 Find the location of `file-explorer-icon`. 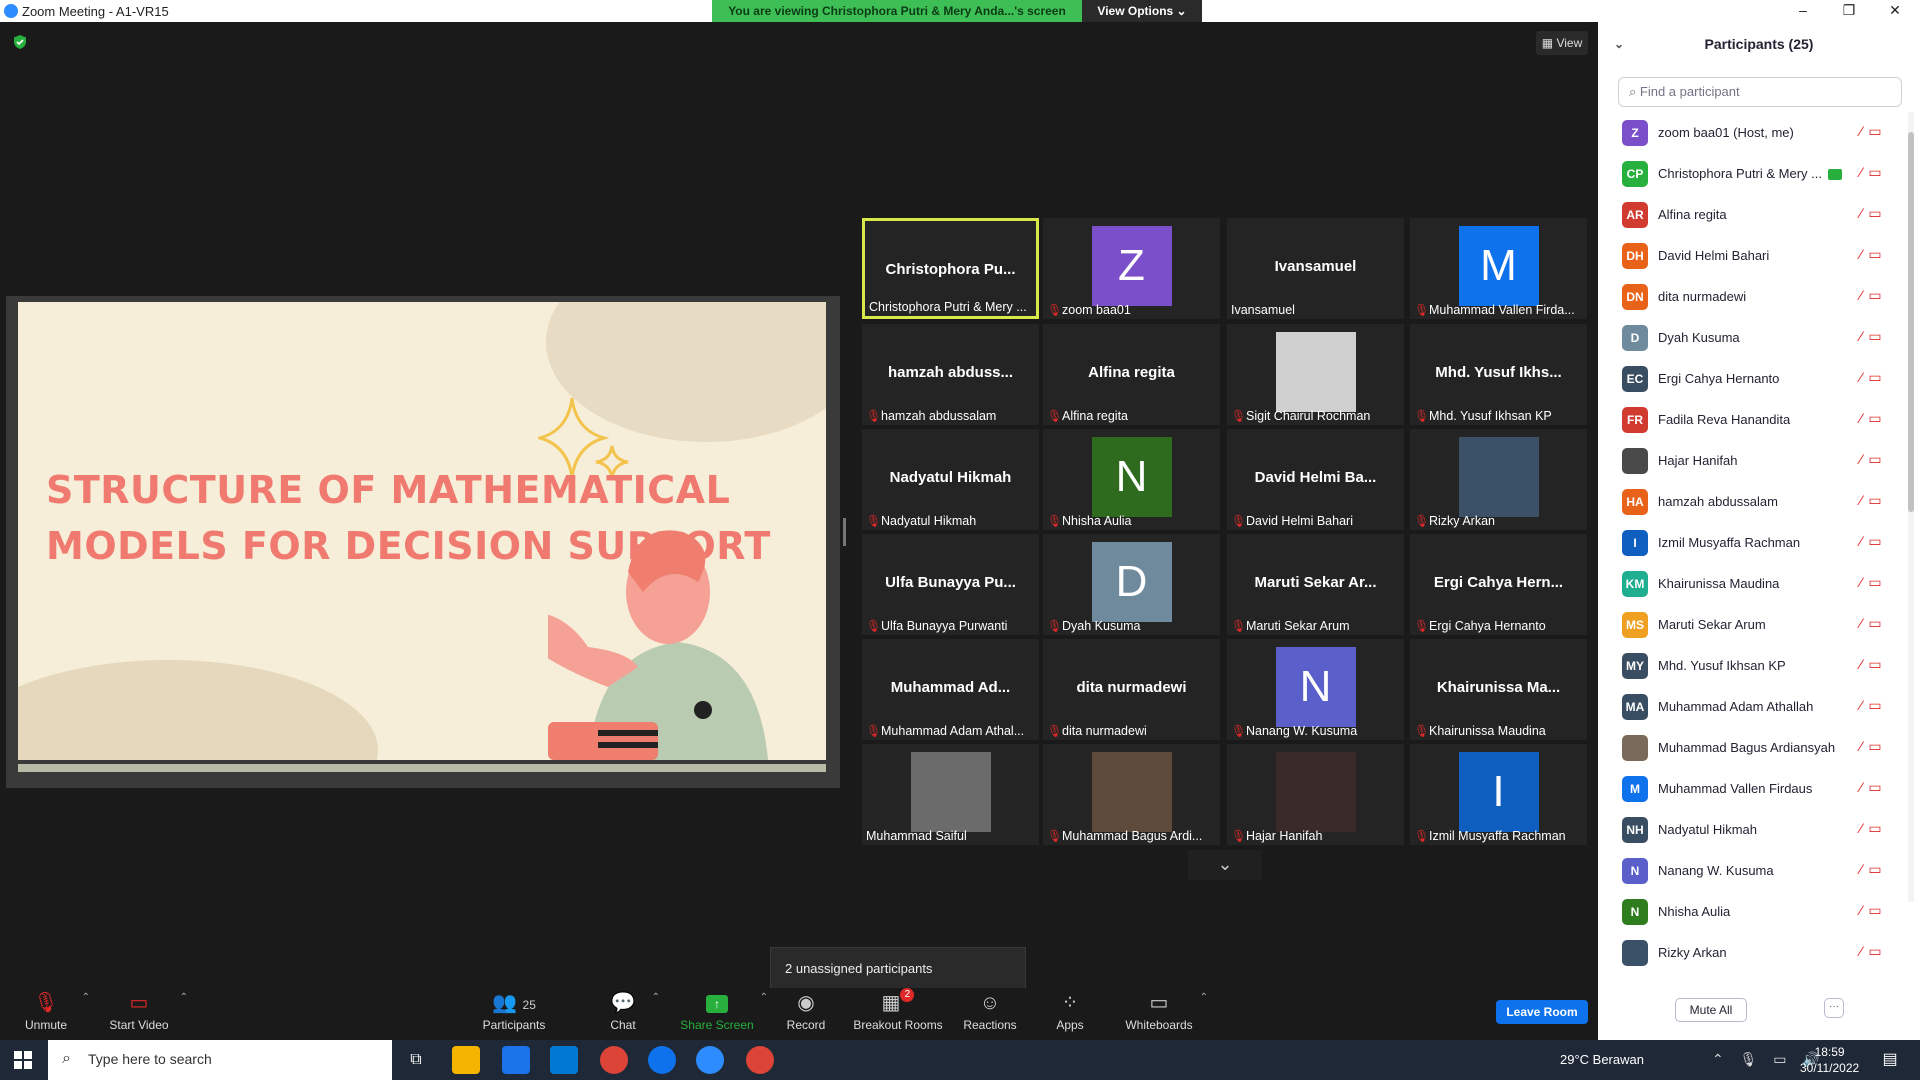

file-explorer-icon is located at coordinates (466, 1060).